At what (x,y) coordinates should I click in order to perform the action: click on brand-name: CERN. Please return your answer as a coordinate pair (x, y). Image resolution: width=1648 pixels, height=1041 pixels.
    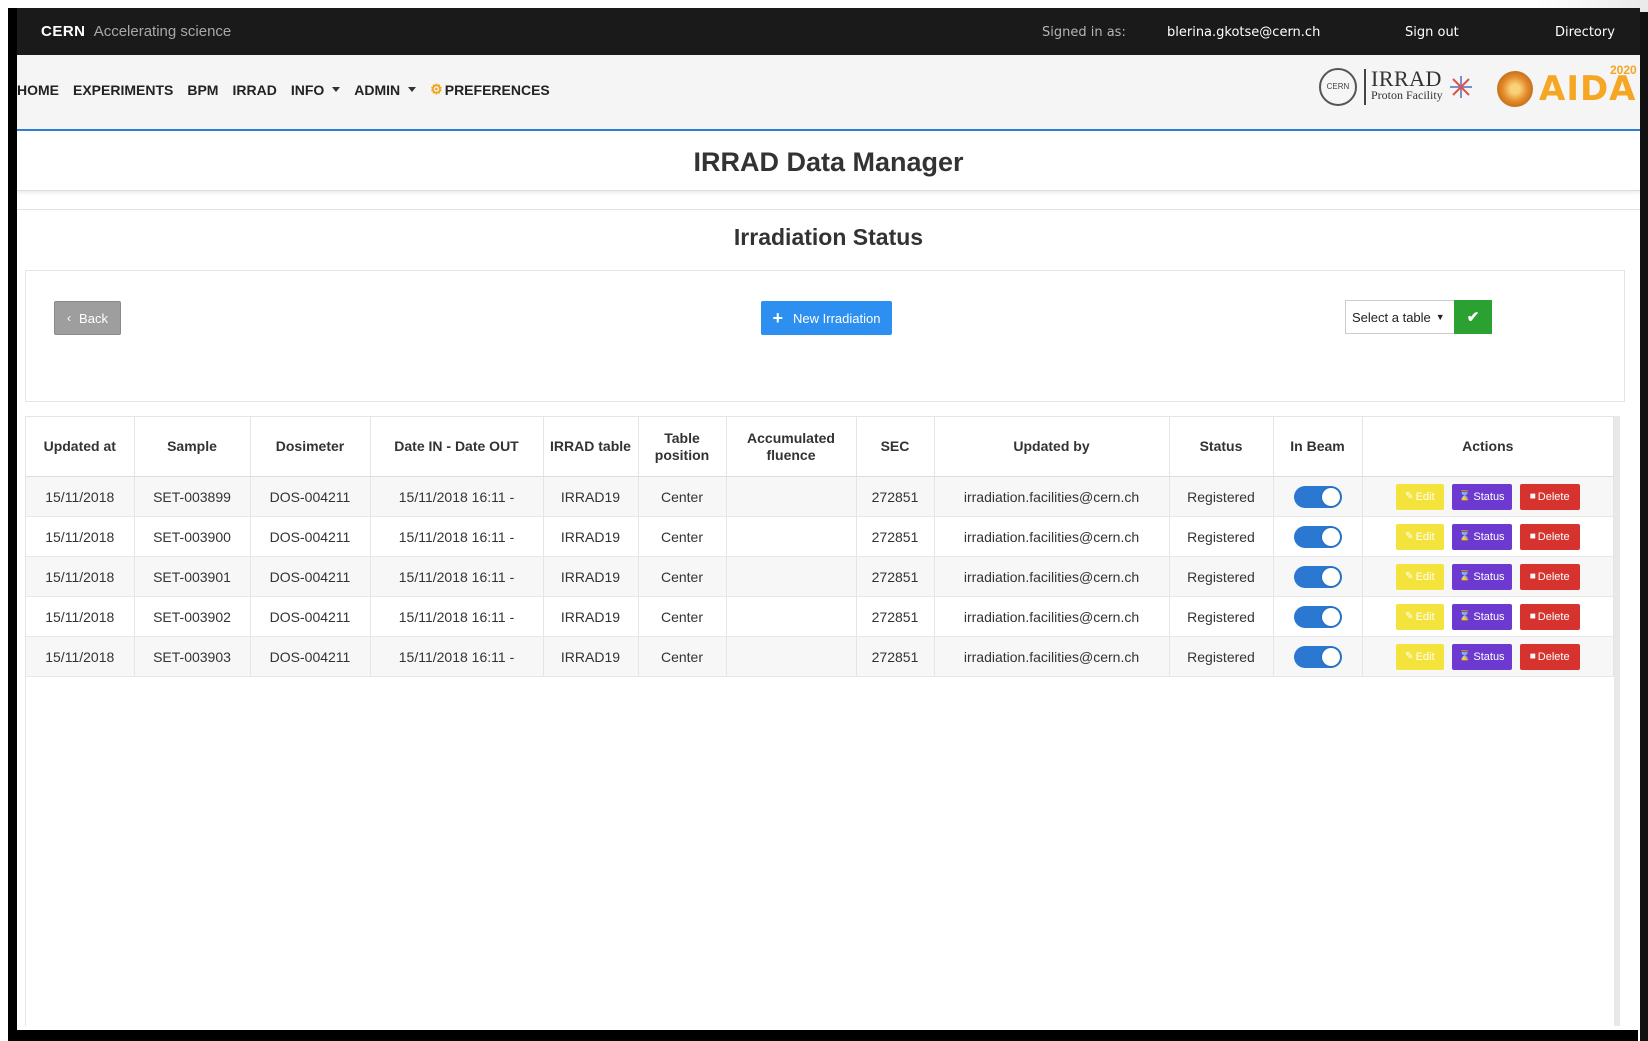
    Looking at the image, I should click on (63, 31).